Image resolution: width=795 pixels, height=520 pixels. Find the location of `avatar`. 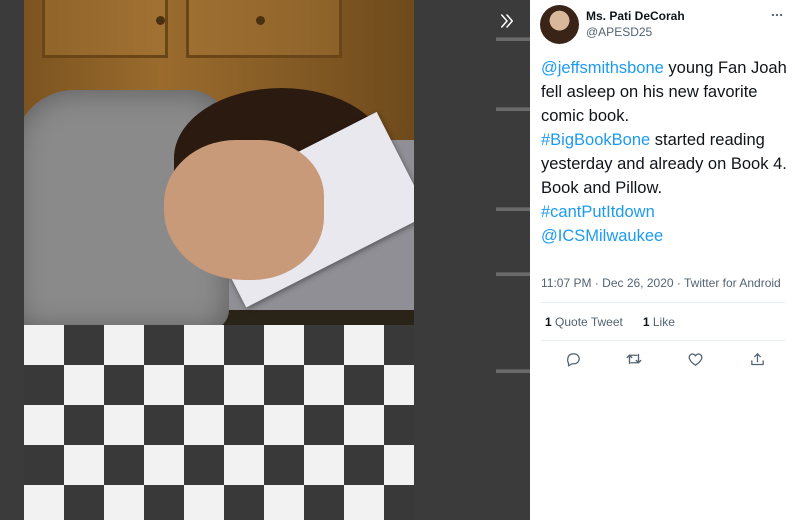

avatar is located at coordinates (559, 24).